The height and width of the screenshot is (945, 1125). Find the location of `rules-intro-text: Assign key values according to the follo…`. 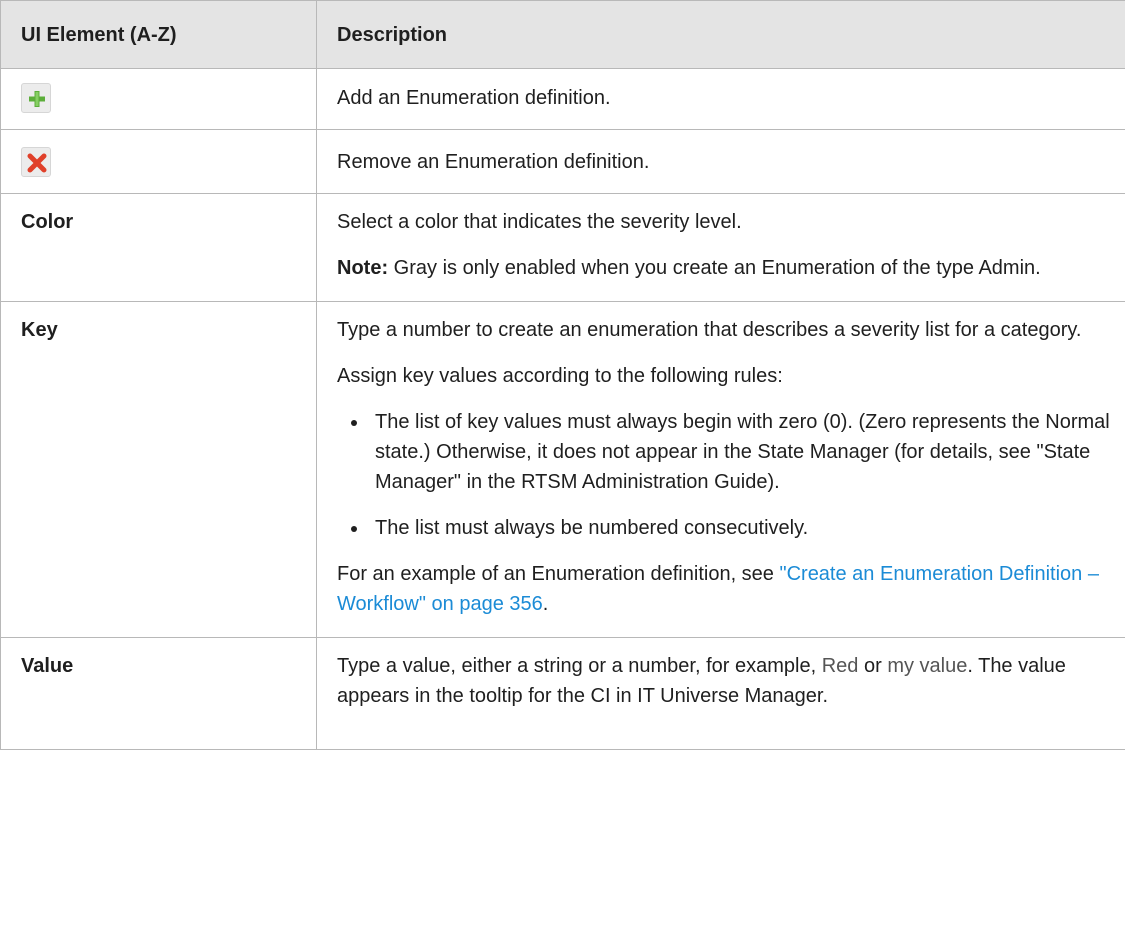

rules-intro-text: Assign key values according to the follo… is located at coordinates (560, 376).